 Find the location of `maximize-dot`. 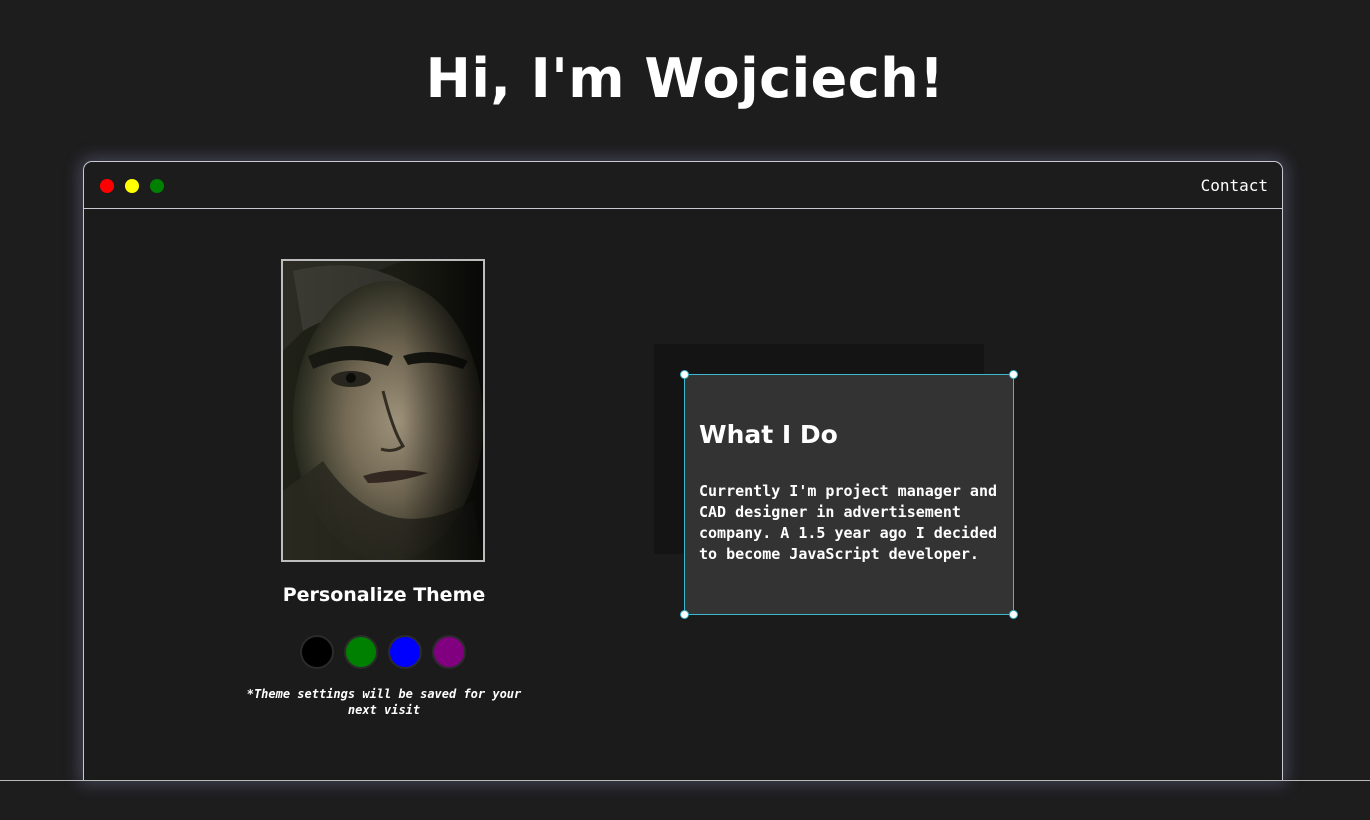

maximize-dot is located at coordinates (157, 186).